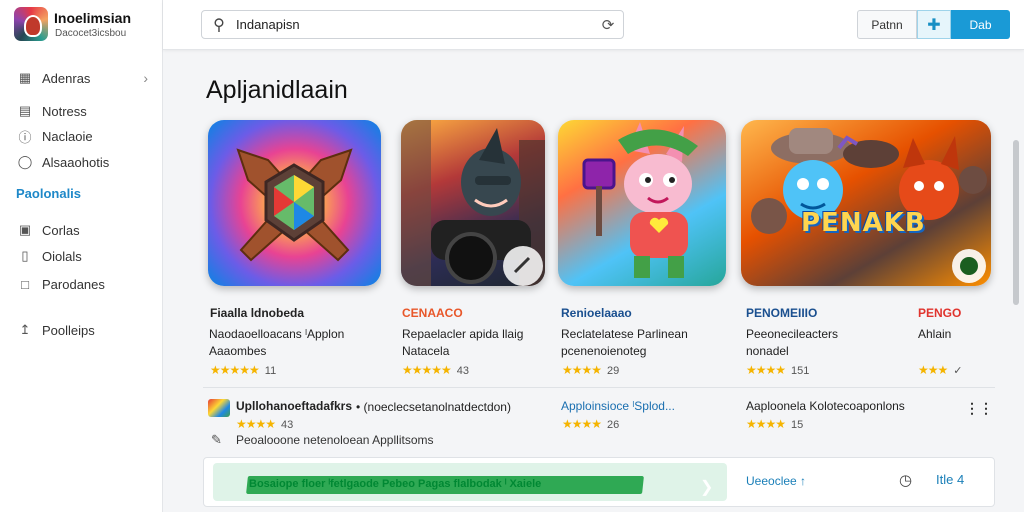  What do you see at coordinates (800, 371) in the screenshot?
I see `rating-count: 151` at bounding box center [800, 371].